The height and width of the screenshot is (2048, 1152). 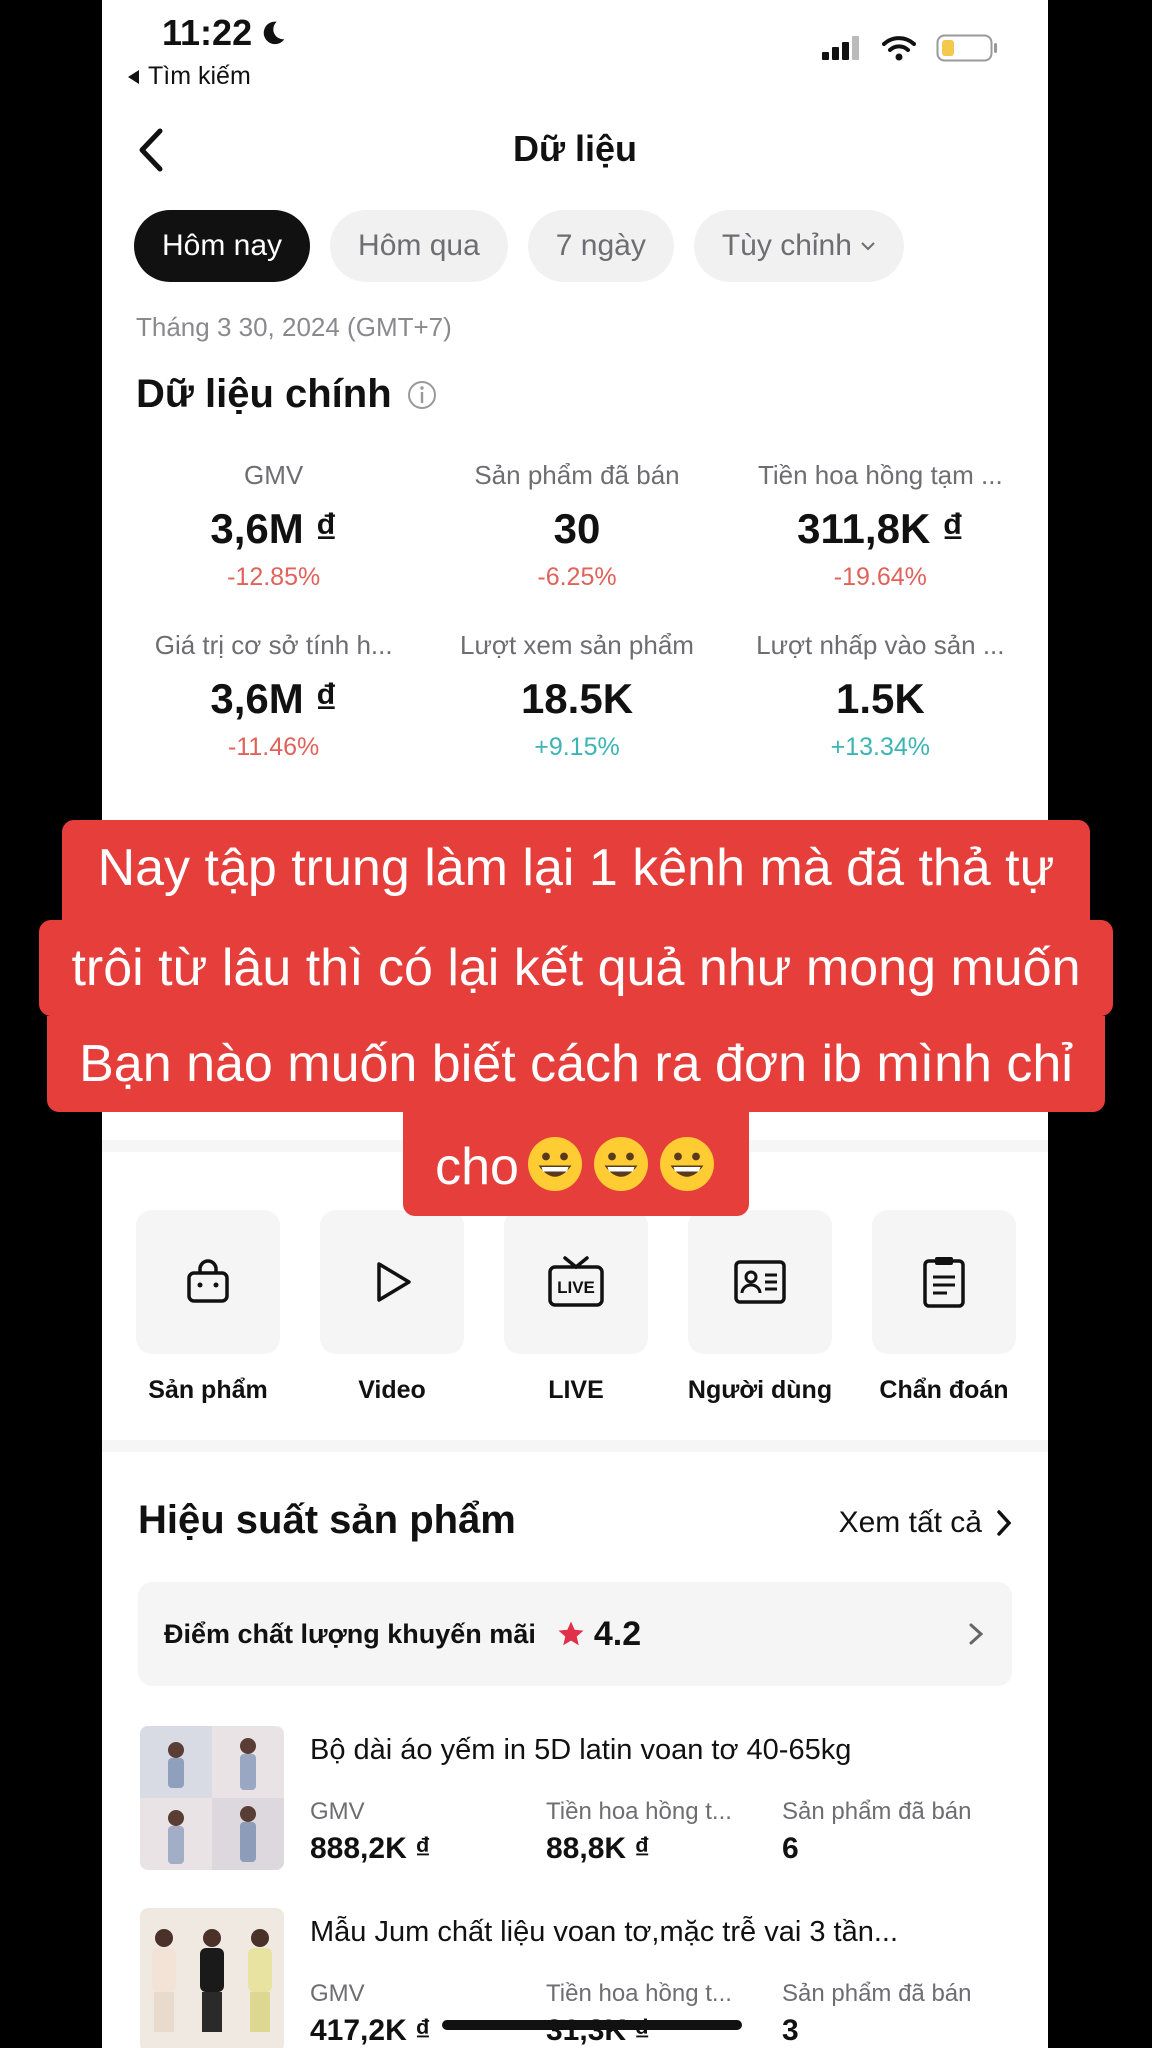 I want to click on shortcut-diagnosis: Chẩn đoán, so click(x=944, y=1307).